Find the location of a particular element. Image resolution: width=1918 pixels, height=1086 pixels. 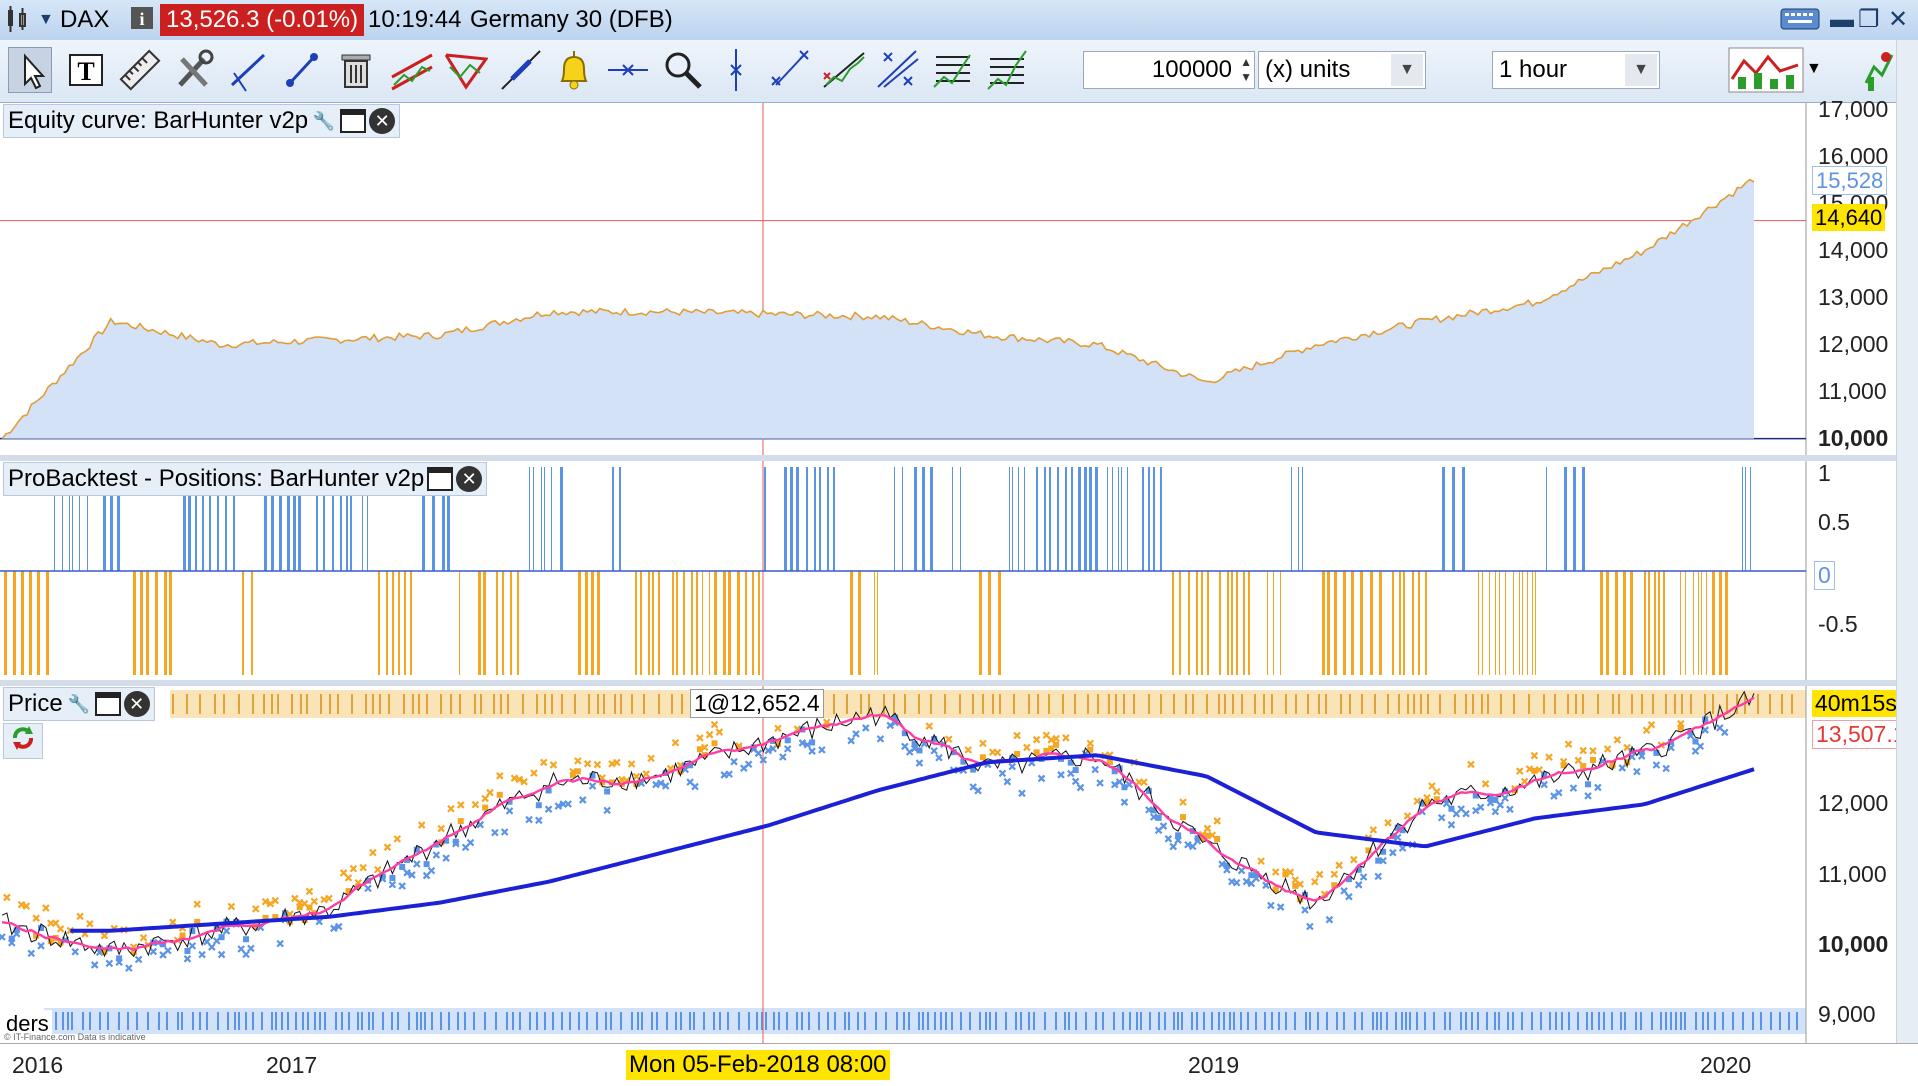

candles-icon is located at coordinates (19, 23).